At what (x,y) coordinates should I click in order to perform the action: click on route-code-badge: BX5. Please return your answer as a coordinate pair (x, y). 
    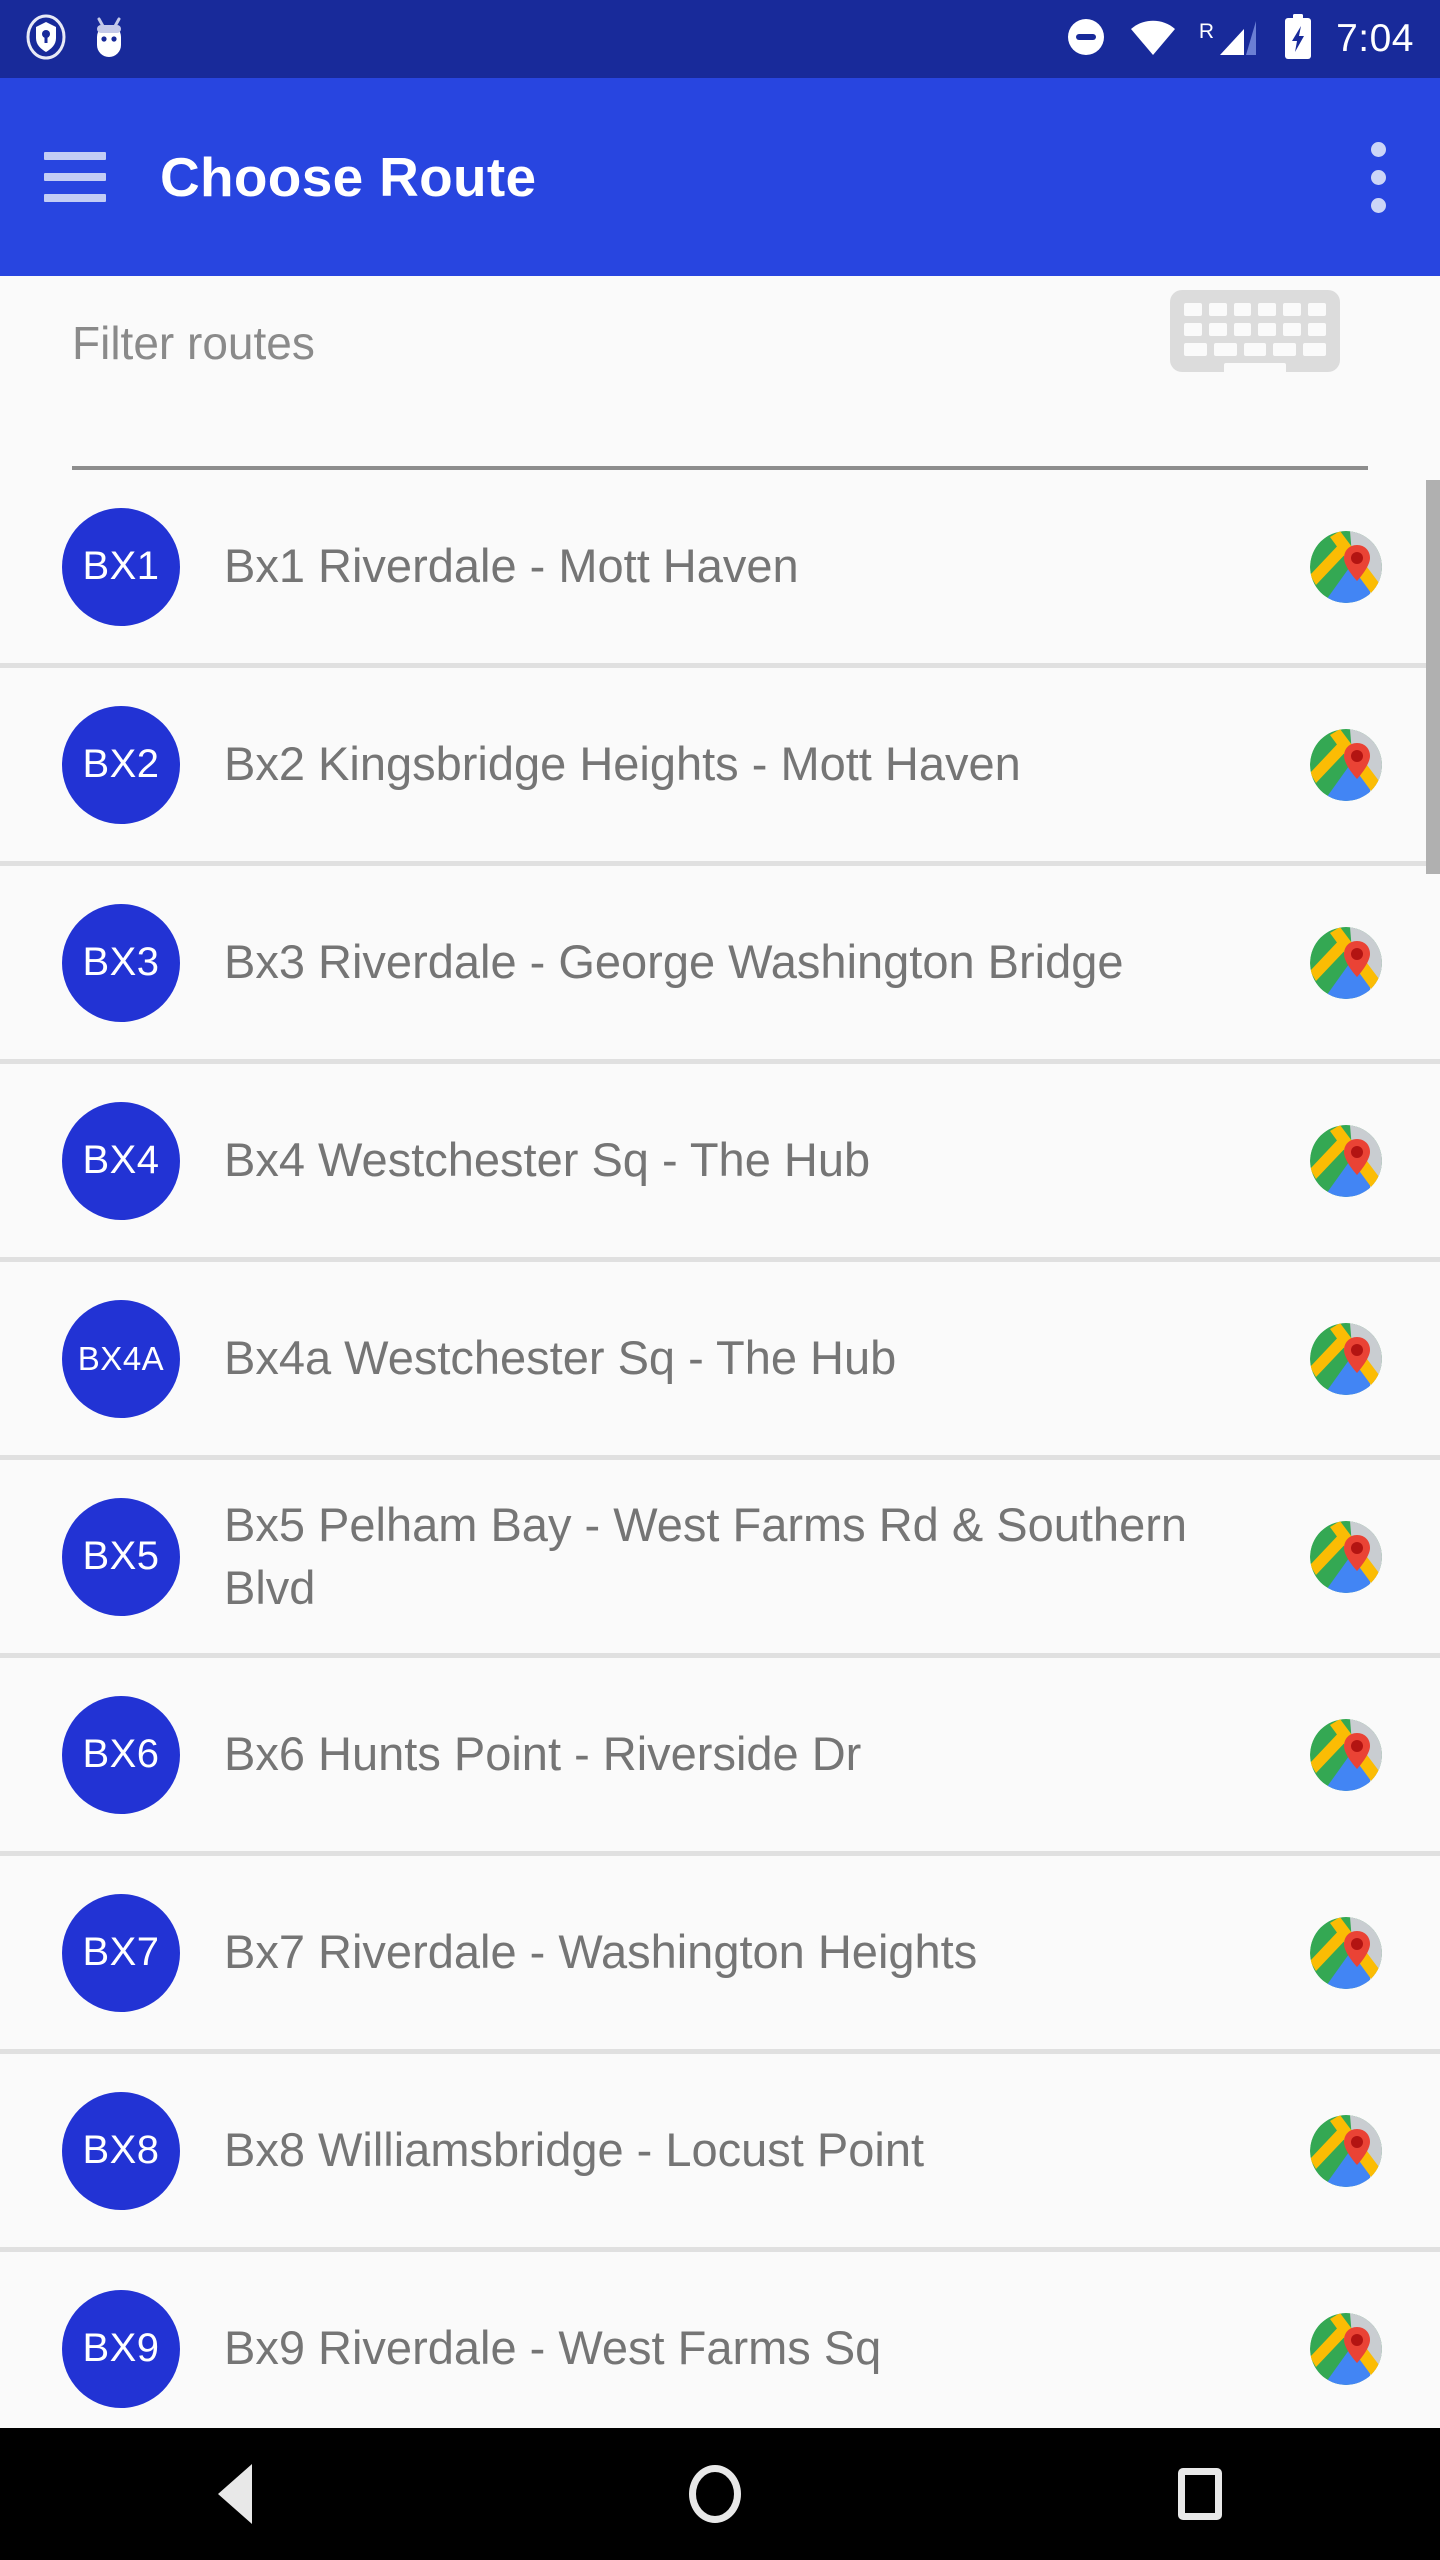
    Looking at the image, I should click on (121, 1556).